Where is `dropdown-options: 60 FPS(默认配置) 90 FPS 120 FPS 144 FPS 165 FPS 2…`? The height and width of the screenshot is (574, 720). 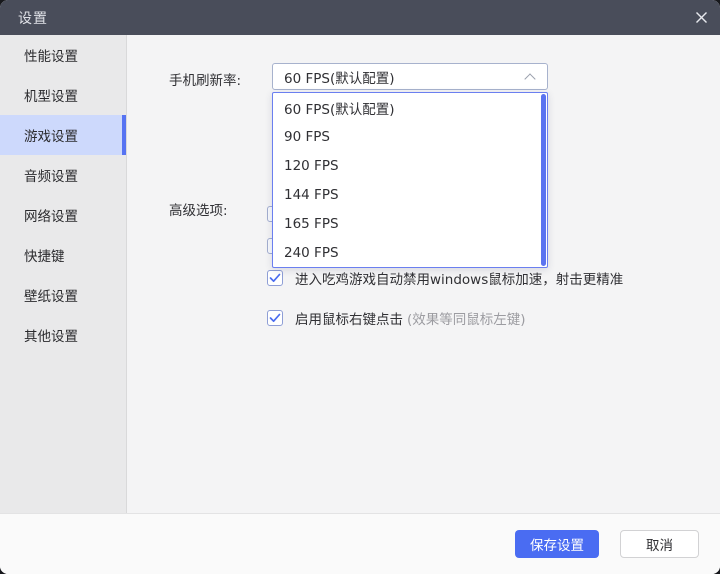 dropdown-options: 60 FPS(默认配置) 90 FPS 120 FPS 144 FPS 165 FPS 2… is located at coordinates (410, 180).